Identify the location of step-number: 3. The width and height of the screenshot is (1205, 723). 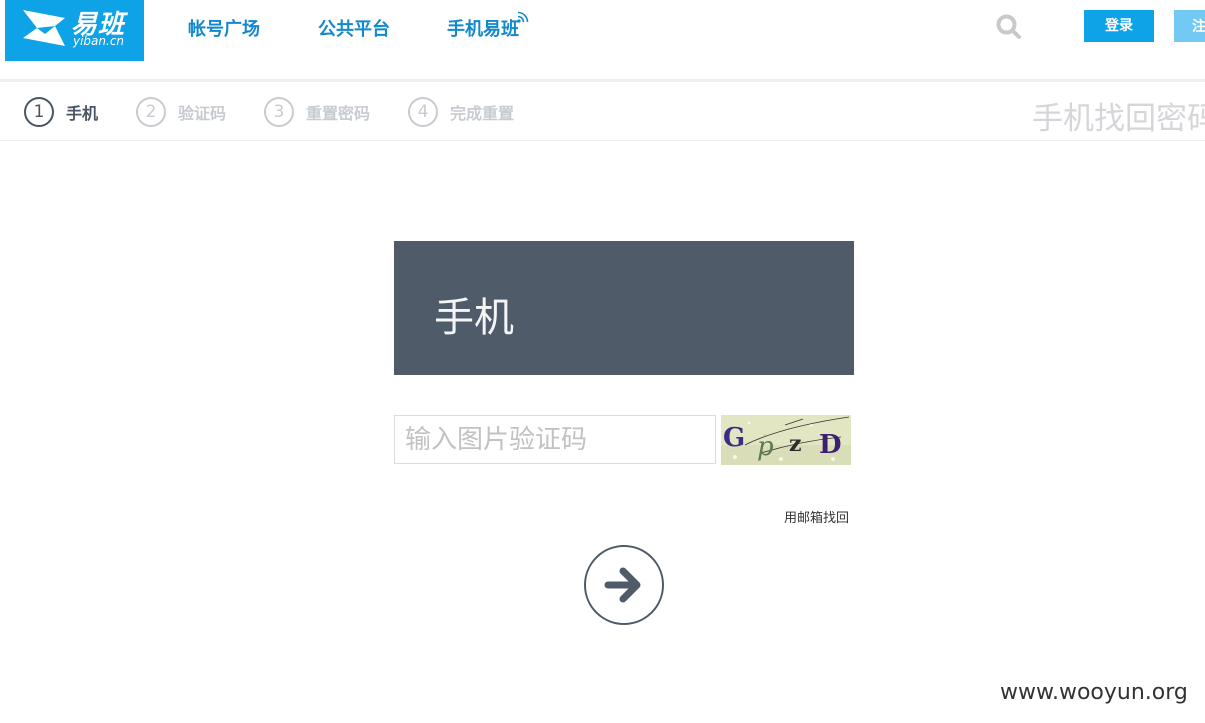
(279, 112).